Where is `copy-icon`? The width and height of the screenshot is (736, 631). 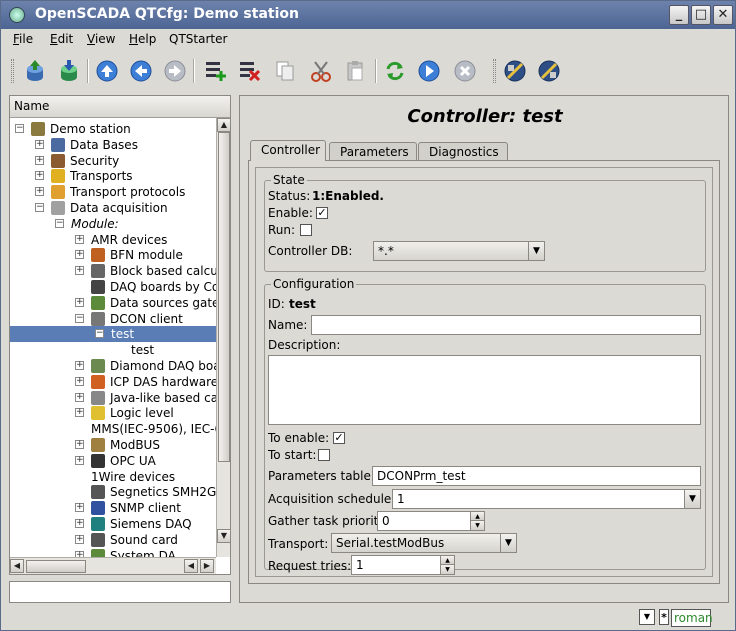 copy-icon is located at coordinates (285, 71).